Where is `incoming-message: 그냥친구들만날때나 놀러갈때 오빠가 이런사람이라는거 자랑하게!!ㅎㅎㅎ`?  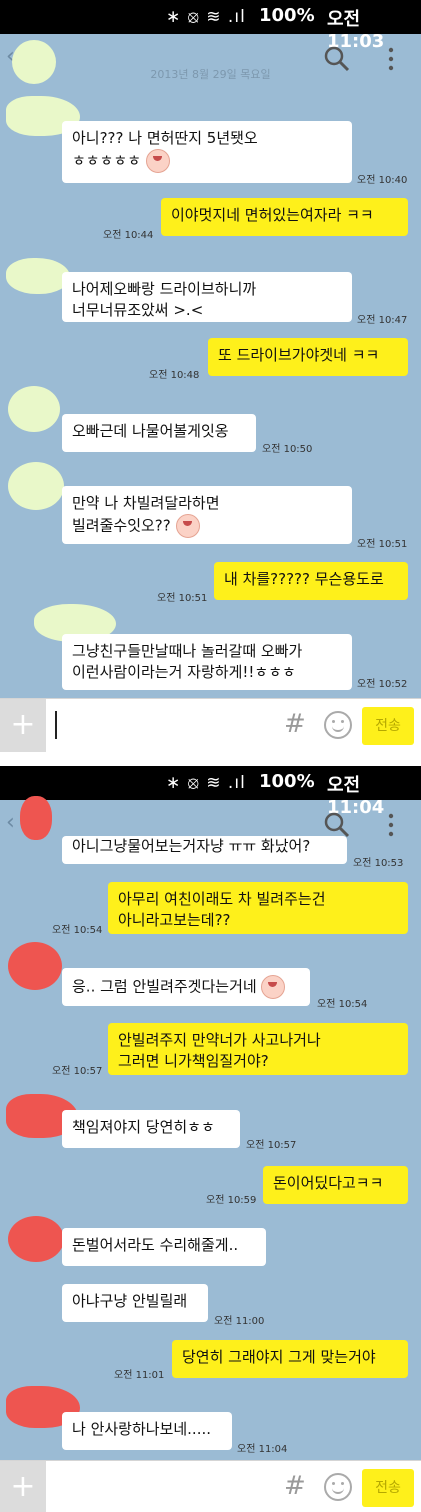 incoming-message: 그냥친구들만날때나 놀러갈때 오빠가 이런사람이라는거 자랑하게!!ㅎㅎㅎ is located at coordinates (207, 662).